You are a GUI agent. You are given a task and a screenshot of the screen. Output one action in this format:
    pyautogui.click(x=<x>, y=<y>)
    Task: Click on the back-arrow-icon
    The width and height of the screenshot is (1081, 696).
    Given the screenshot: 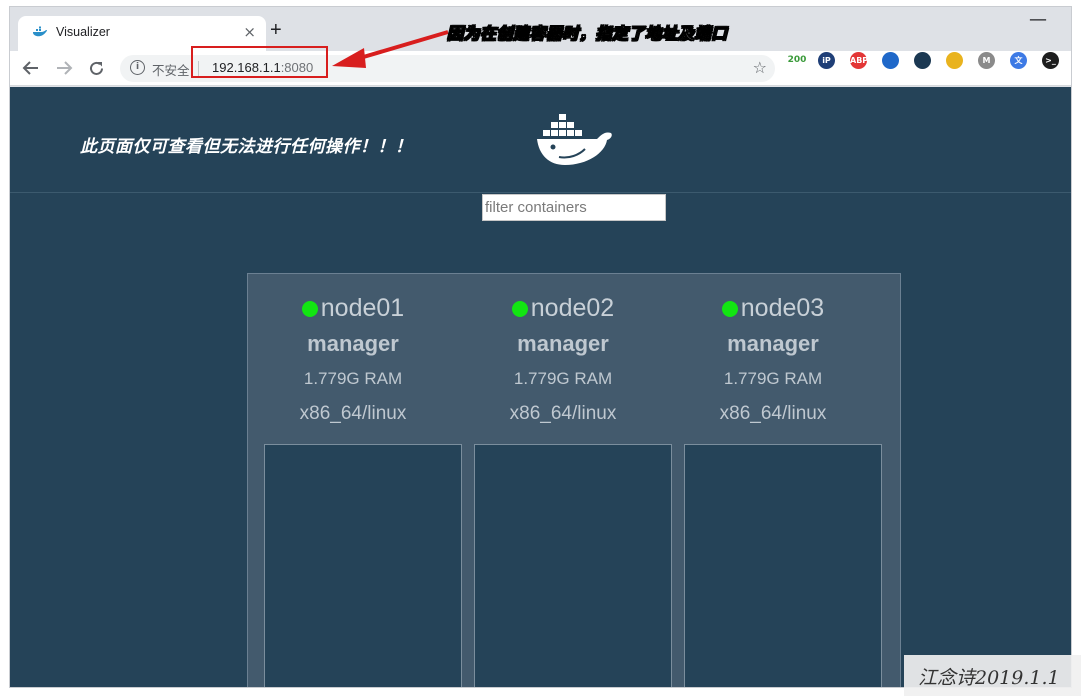 What is the action you would take?
    pyautogui.click(x=31, y=68)
    